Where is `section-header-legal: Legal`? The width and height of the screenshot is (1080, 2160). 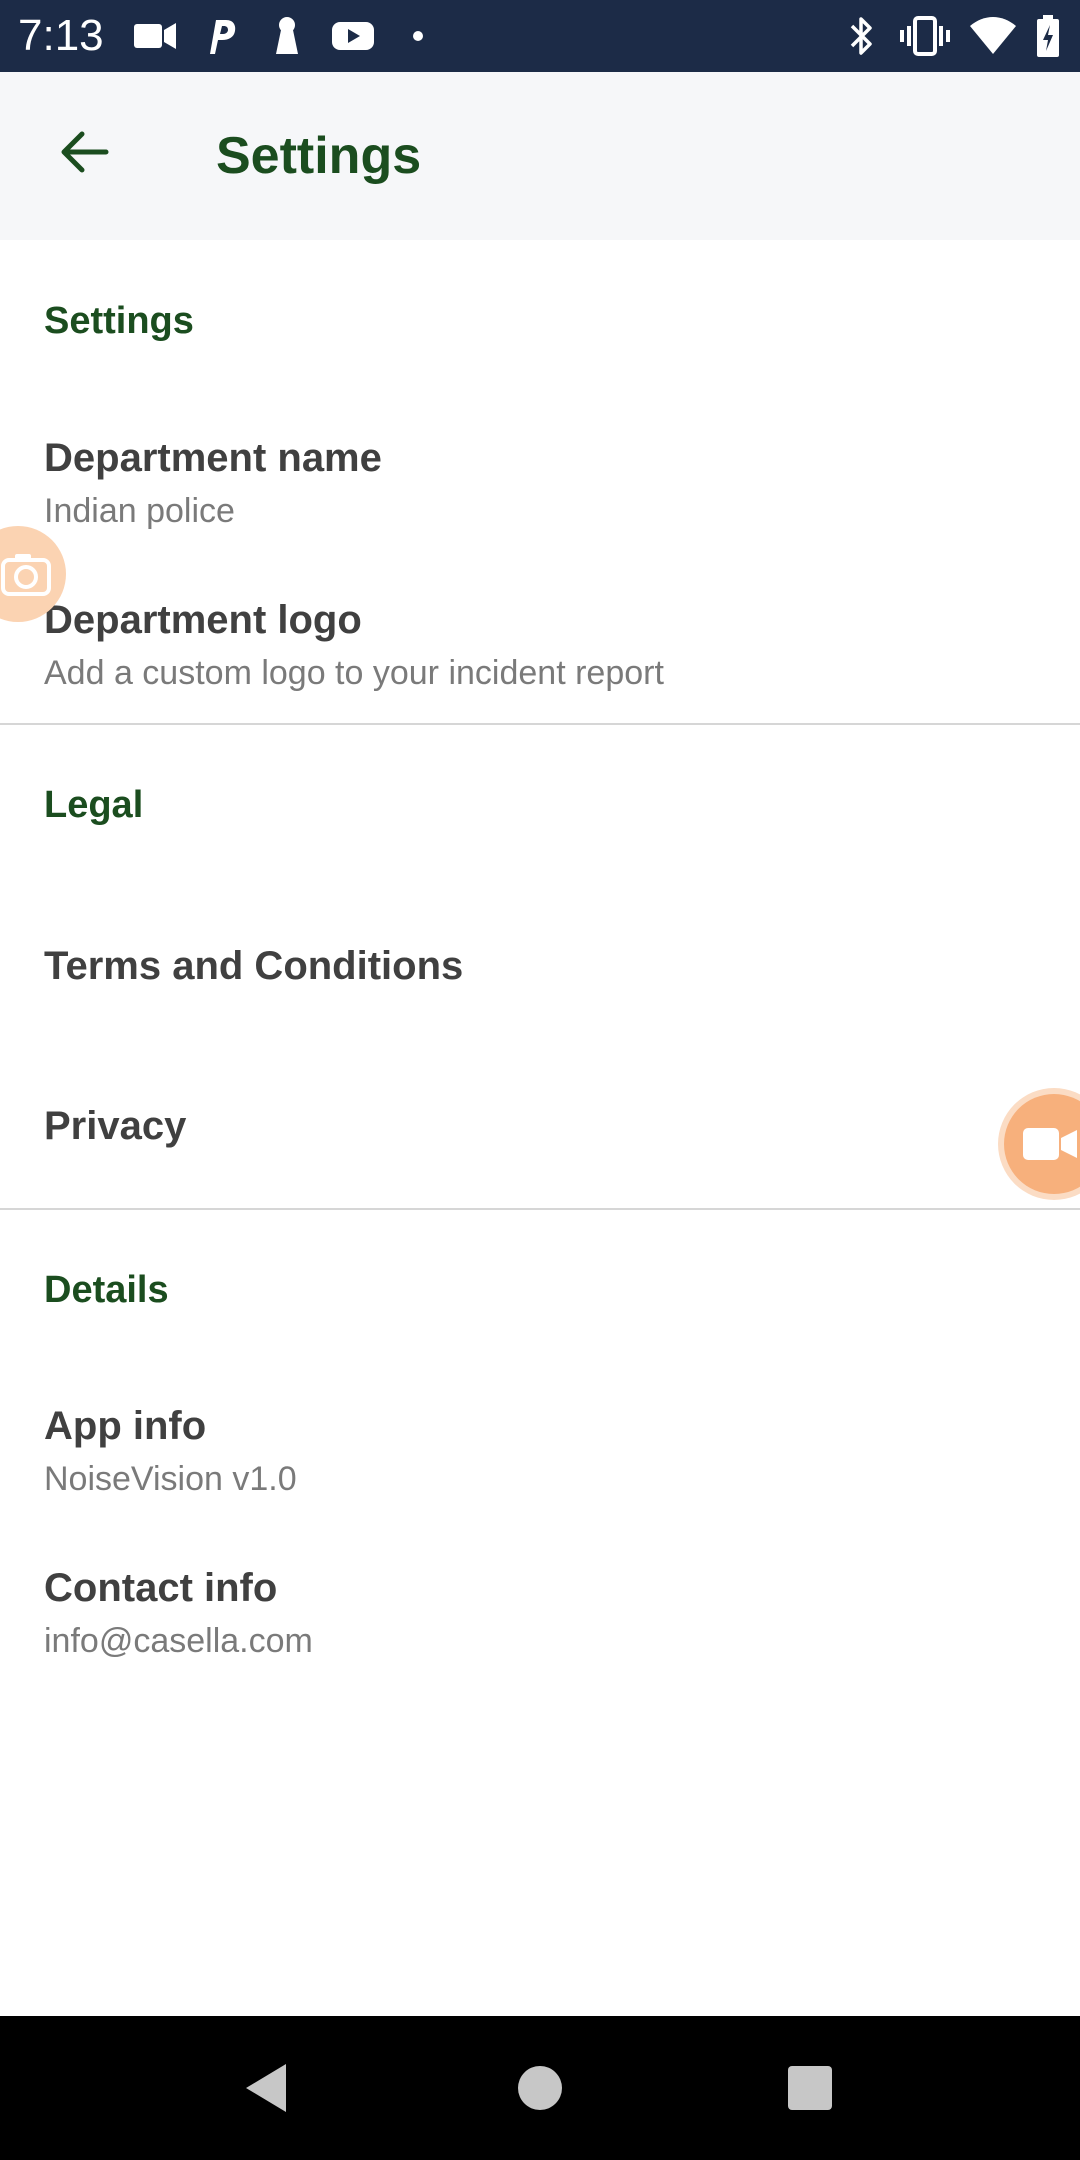 section-header-legal: Legal is located at coordinates (94, 805).